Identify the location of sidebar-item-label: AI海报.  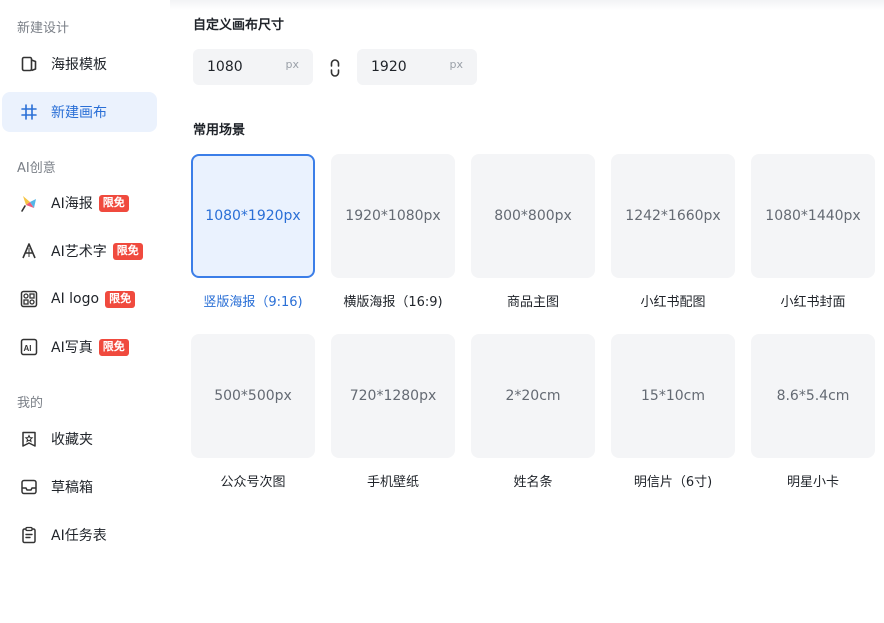
(72, 204).